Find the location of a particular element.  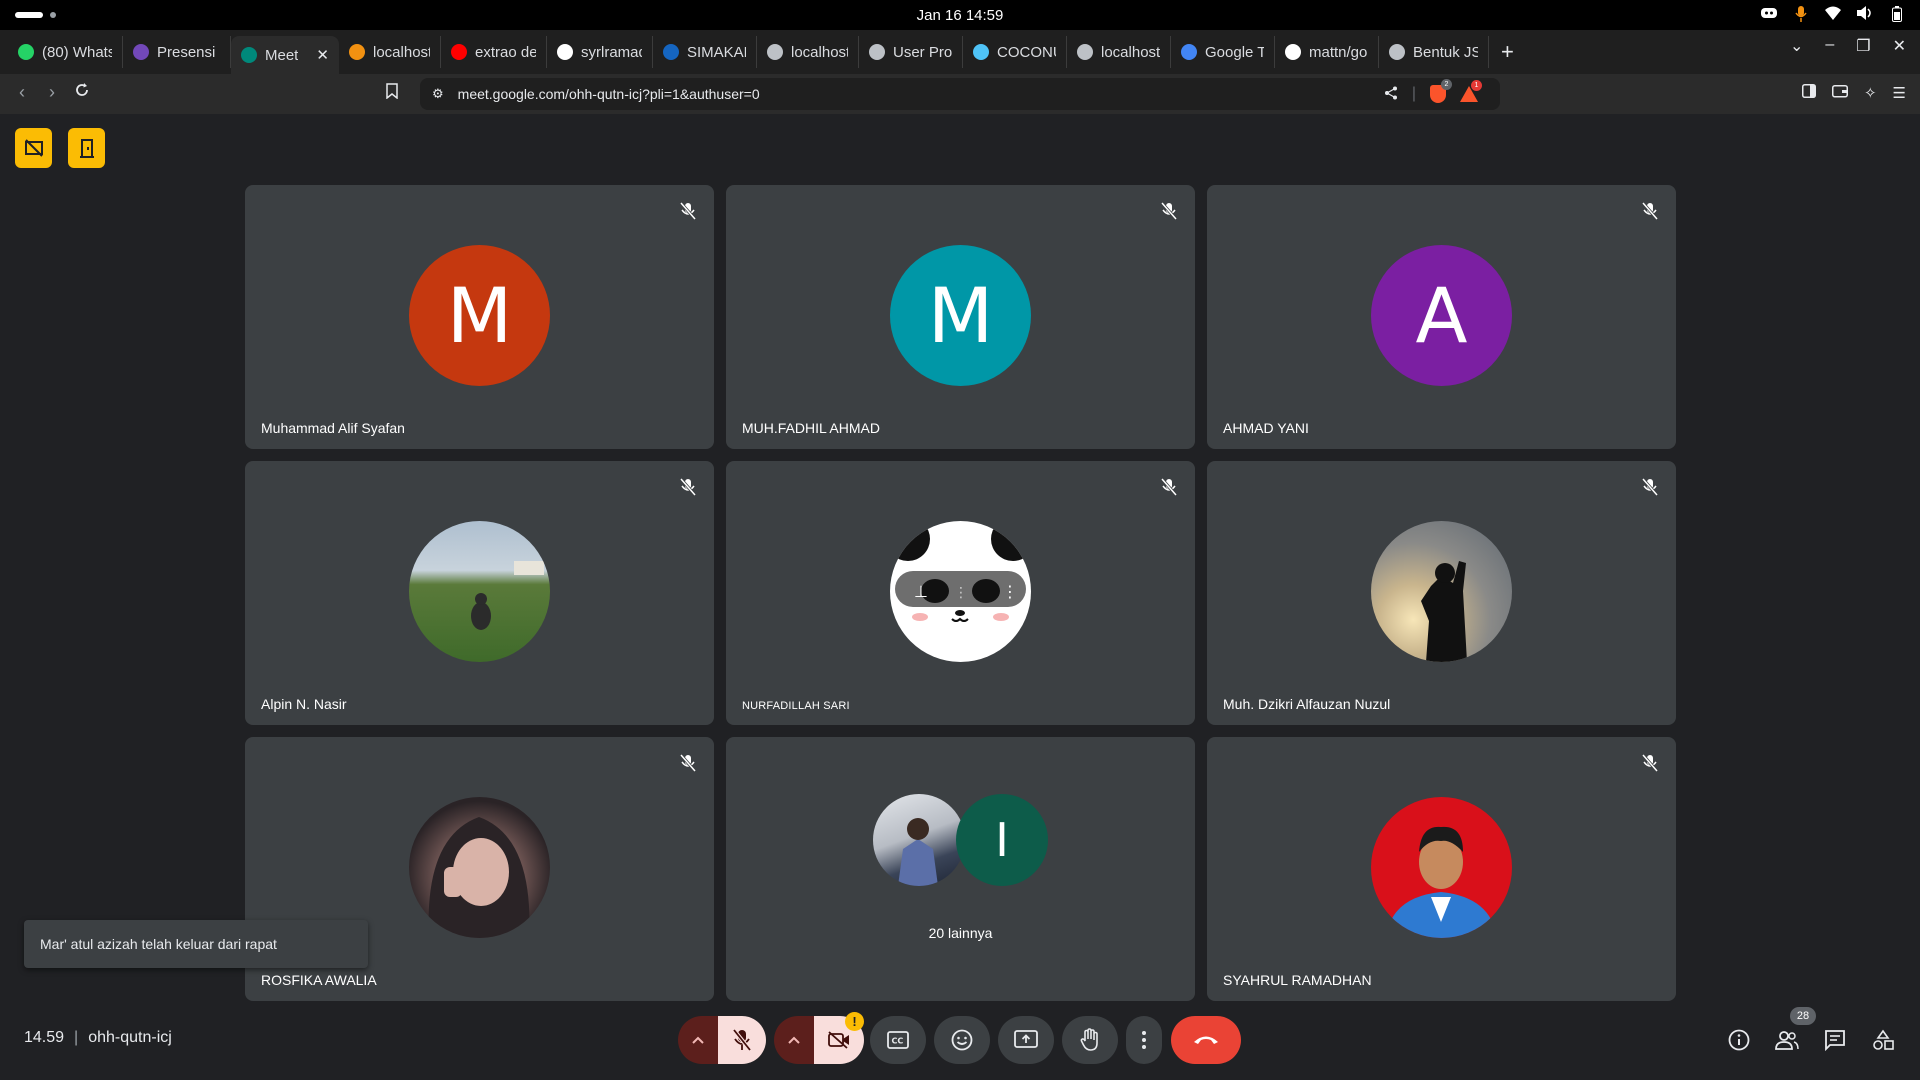

browser-tab: SIMAKAD | is located at coordinates (705, 52).